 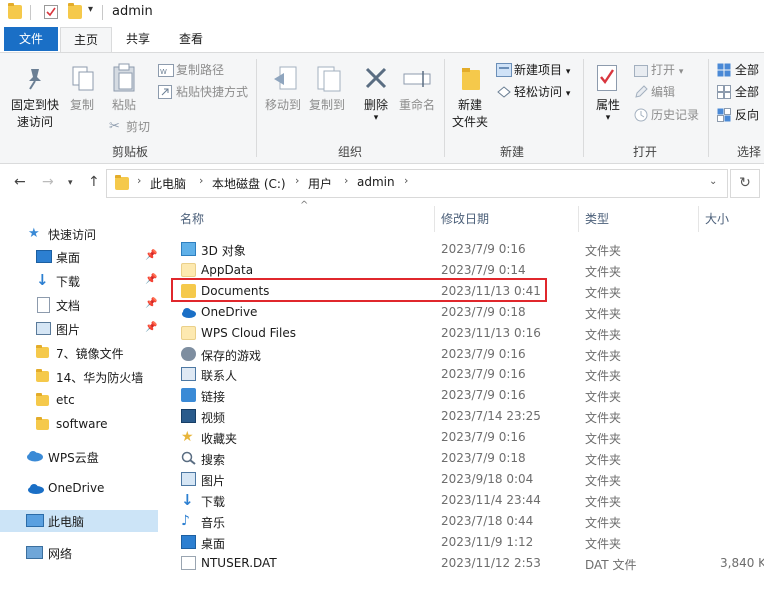 I want to click on invert-selection-button: 反向, so click(x=747, y=115).